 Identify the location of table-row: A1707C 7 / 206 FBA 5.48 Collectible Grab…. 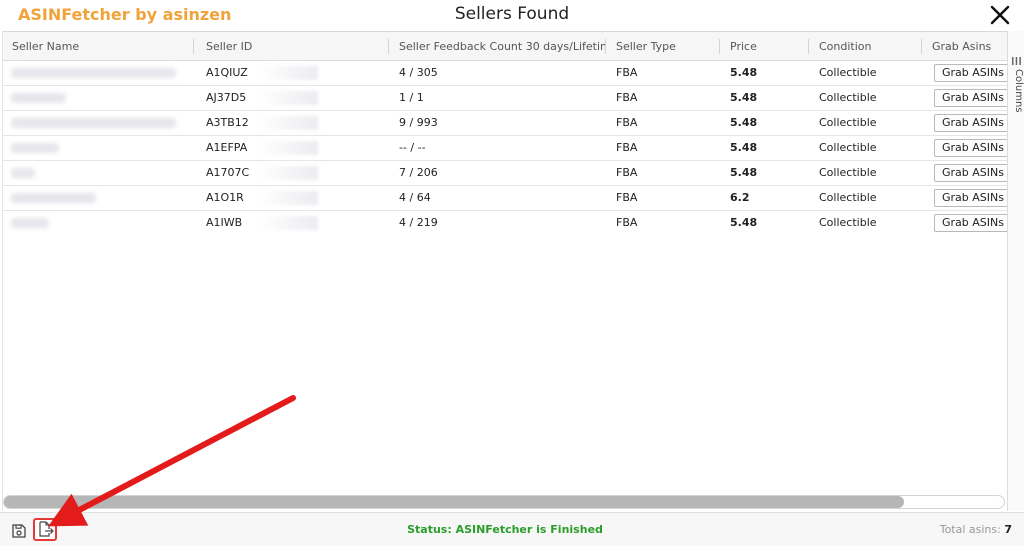
(505, 173).